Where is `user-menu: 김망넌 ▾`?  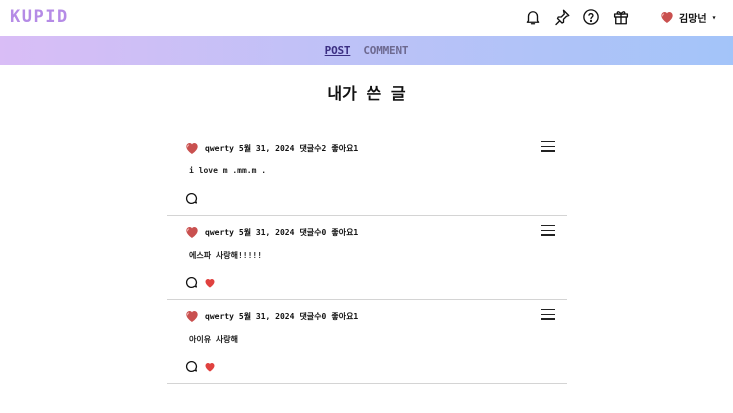 user-menu: 김망넌 ▾ is located at coordinates (687, 17).